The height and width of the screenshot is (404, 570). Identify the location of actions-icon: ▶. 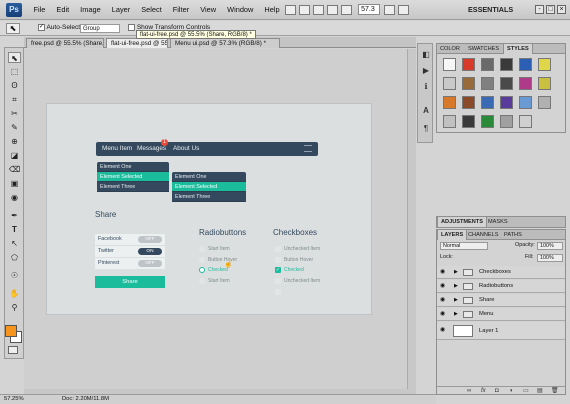
(426, 70).